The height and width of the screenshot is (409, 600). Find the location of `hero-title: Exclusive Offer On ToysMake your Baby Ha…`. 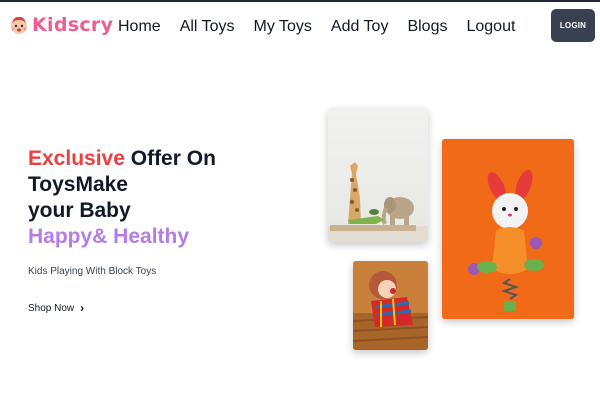

hero-title: Exclusive Offer On ToysMake your Baby Ha… is located at coordinates (122, 198).